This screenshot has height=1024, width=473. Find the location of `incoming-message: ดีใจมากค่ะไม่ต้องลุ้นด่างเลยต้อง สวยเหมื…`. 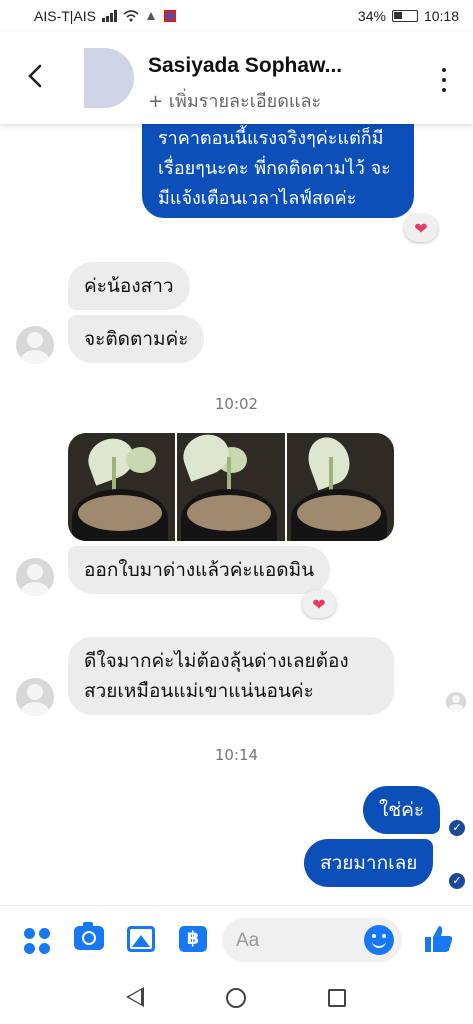

incoming-message: ดีใจมากค่ะไม่ต้องลุ้นด่างเลยต้อง สวยเหมื… is located at coordinates (231, 676).